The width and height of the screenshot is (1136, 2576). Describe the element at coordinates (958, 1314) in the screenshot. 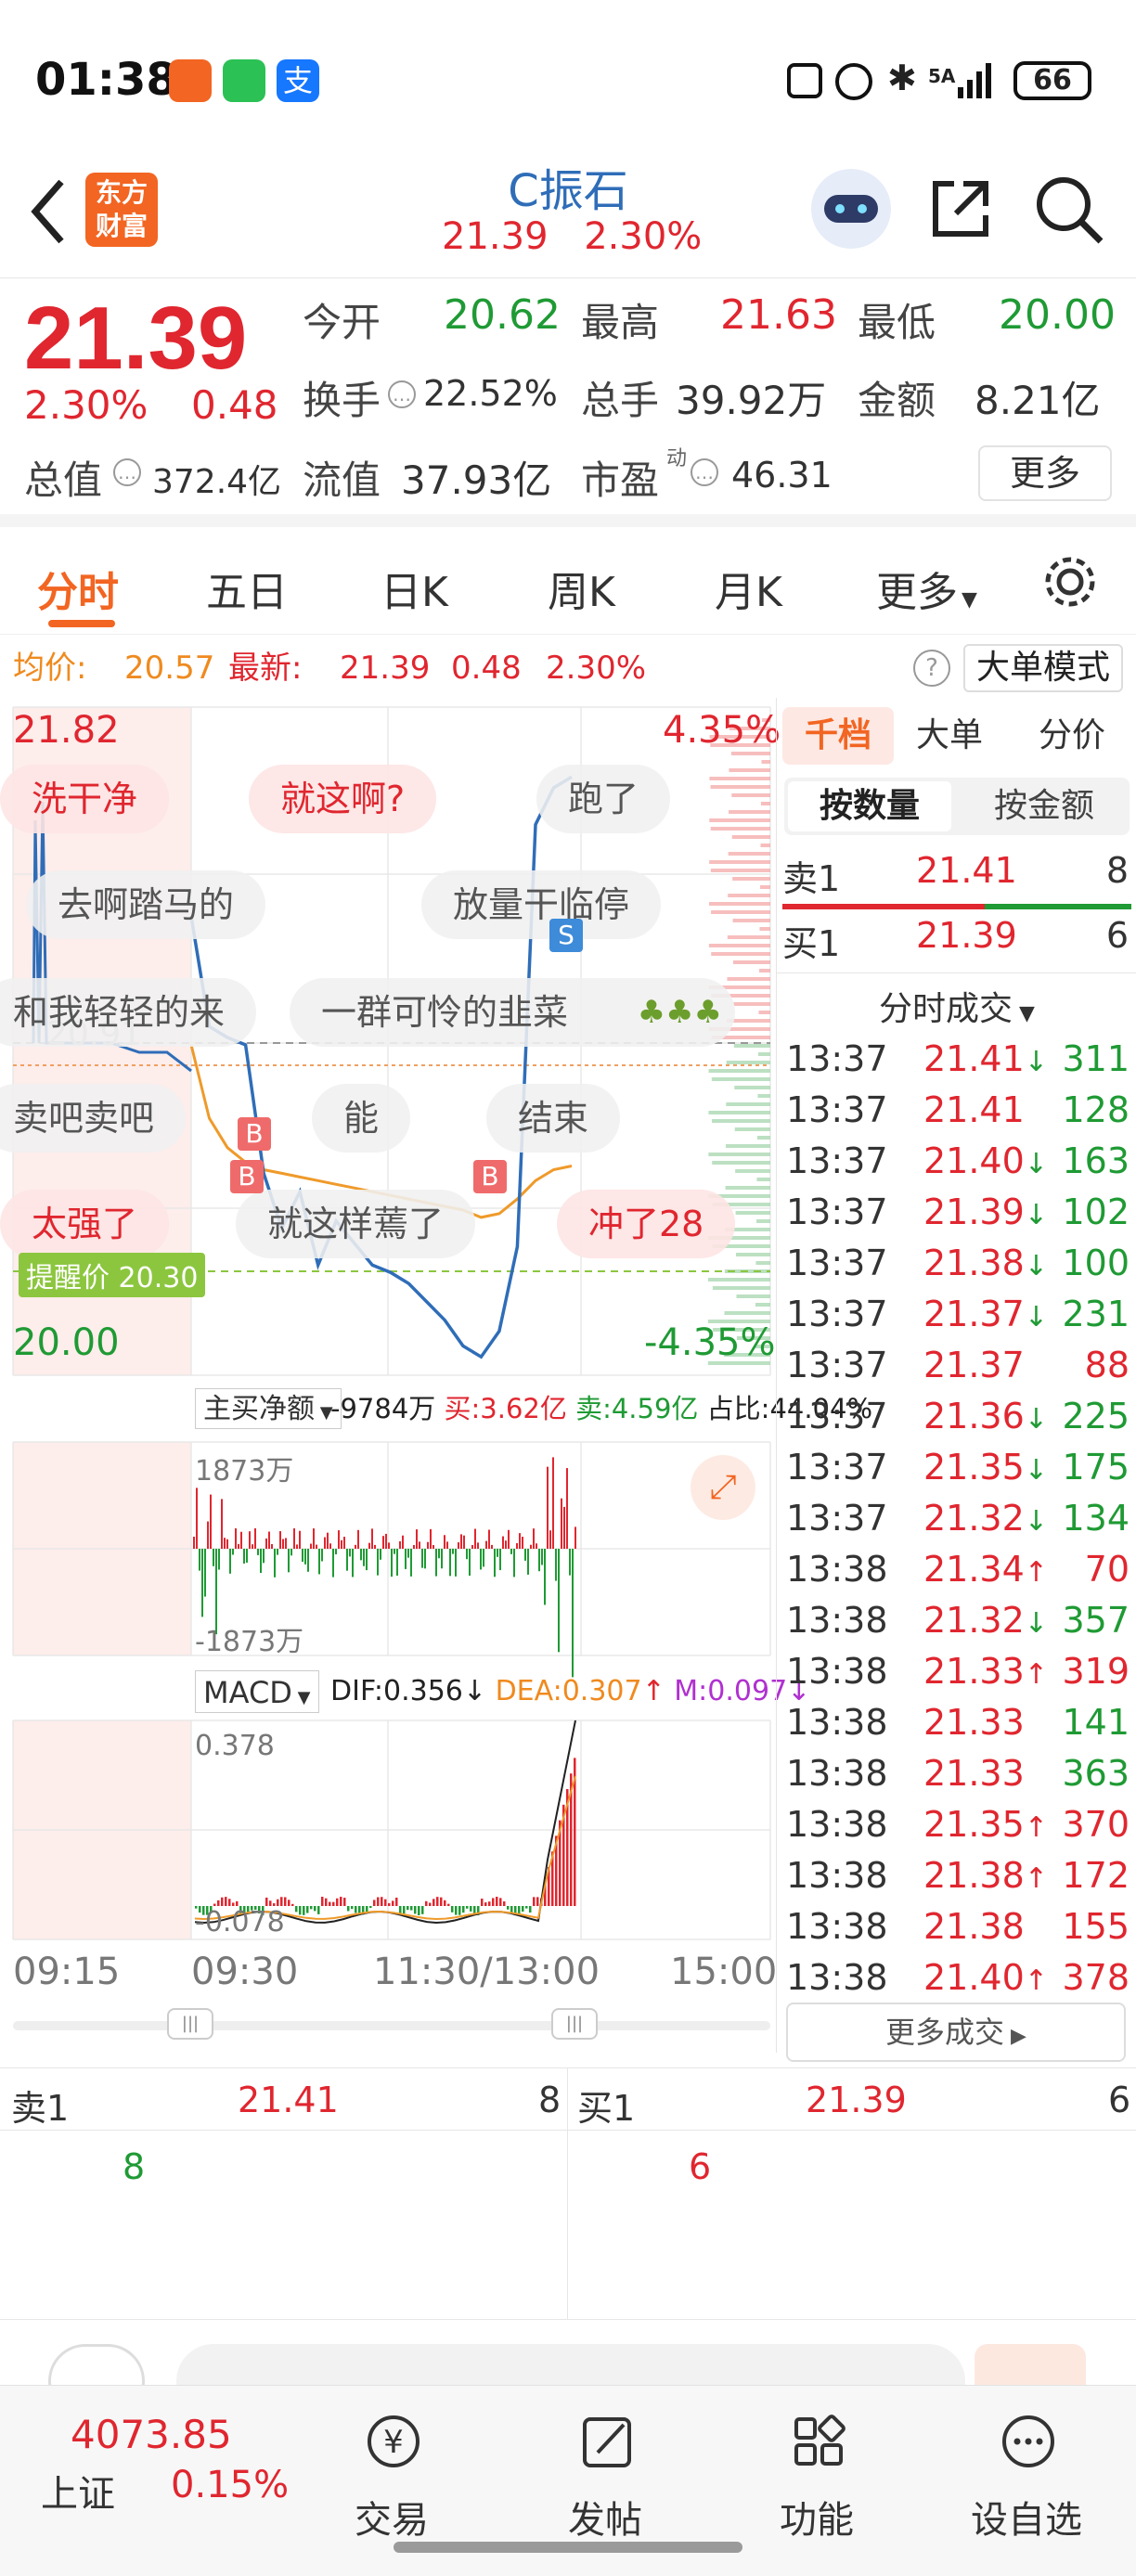

I see `trade-row: 13:37 21.37↓ 231` at that location.